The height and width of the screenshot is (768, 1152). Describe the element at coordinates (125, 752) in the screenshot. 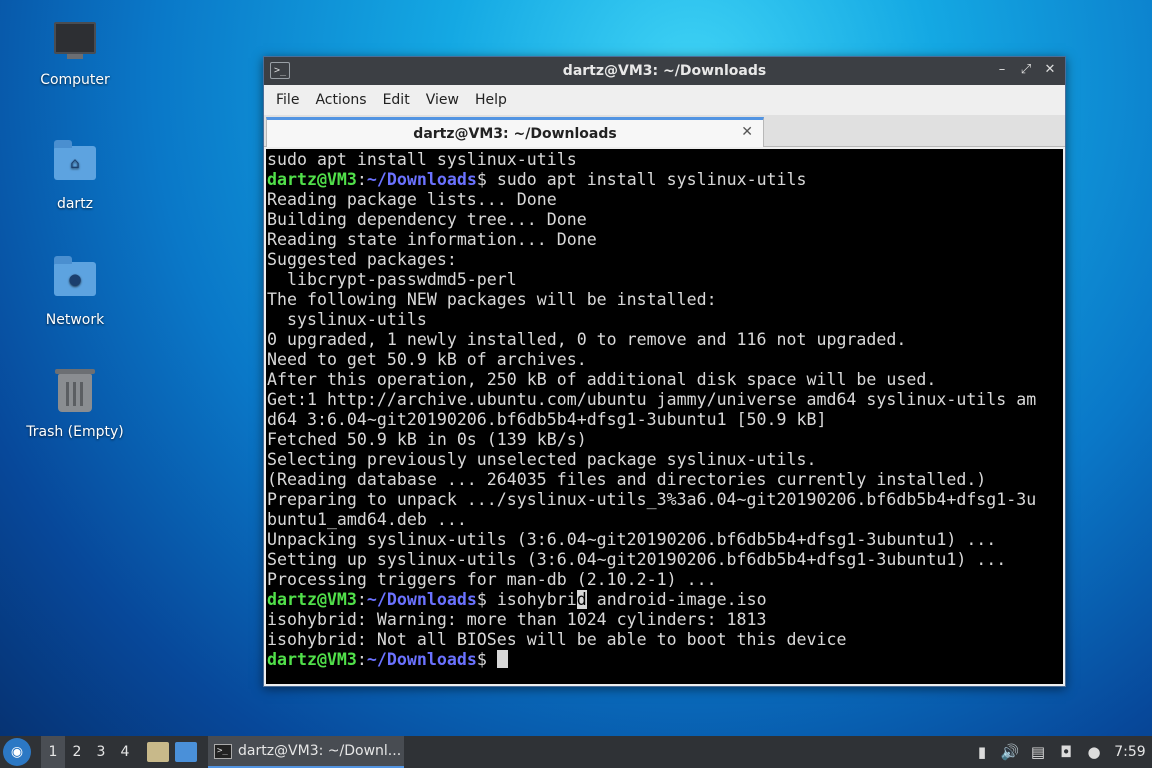

I see `workspace-4: 4` at that location.